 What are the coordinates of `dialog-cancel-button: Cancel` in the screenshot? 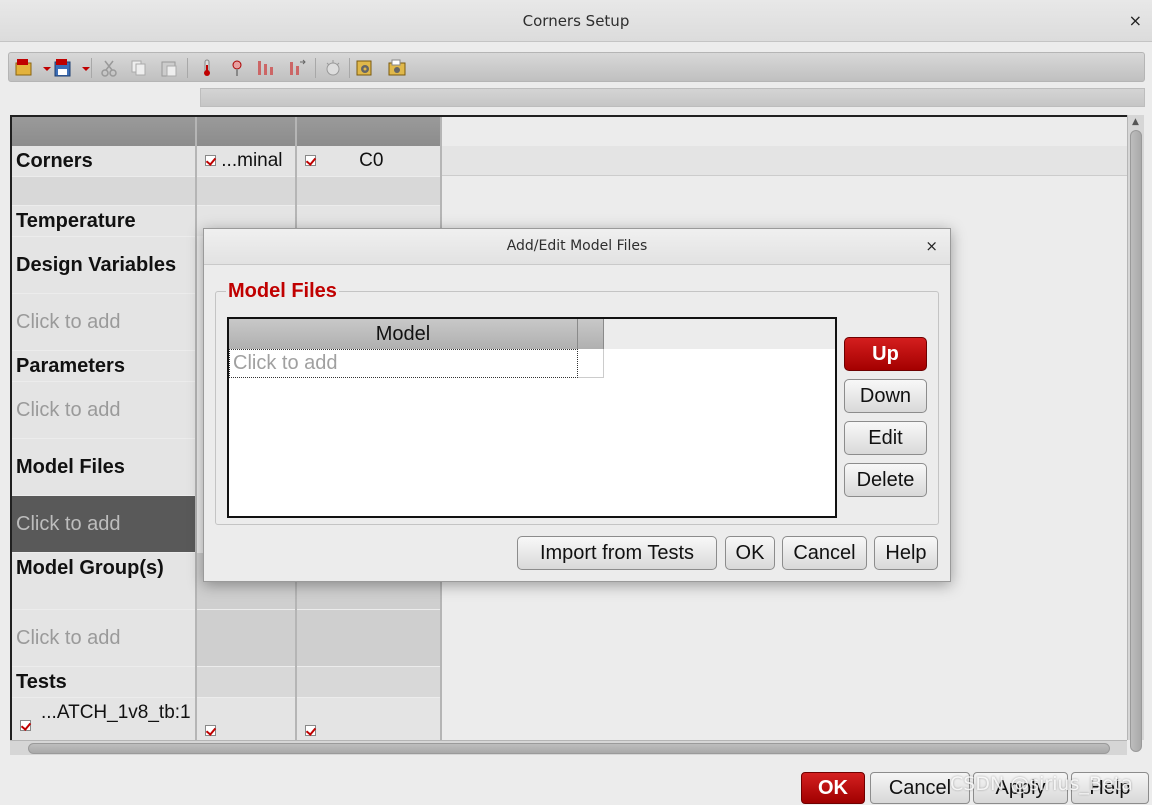 It's located at (824, 553).